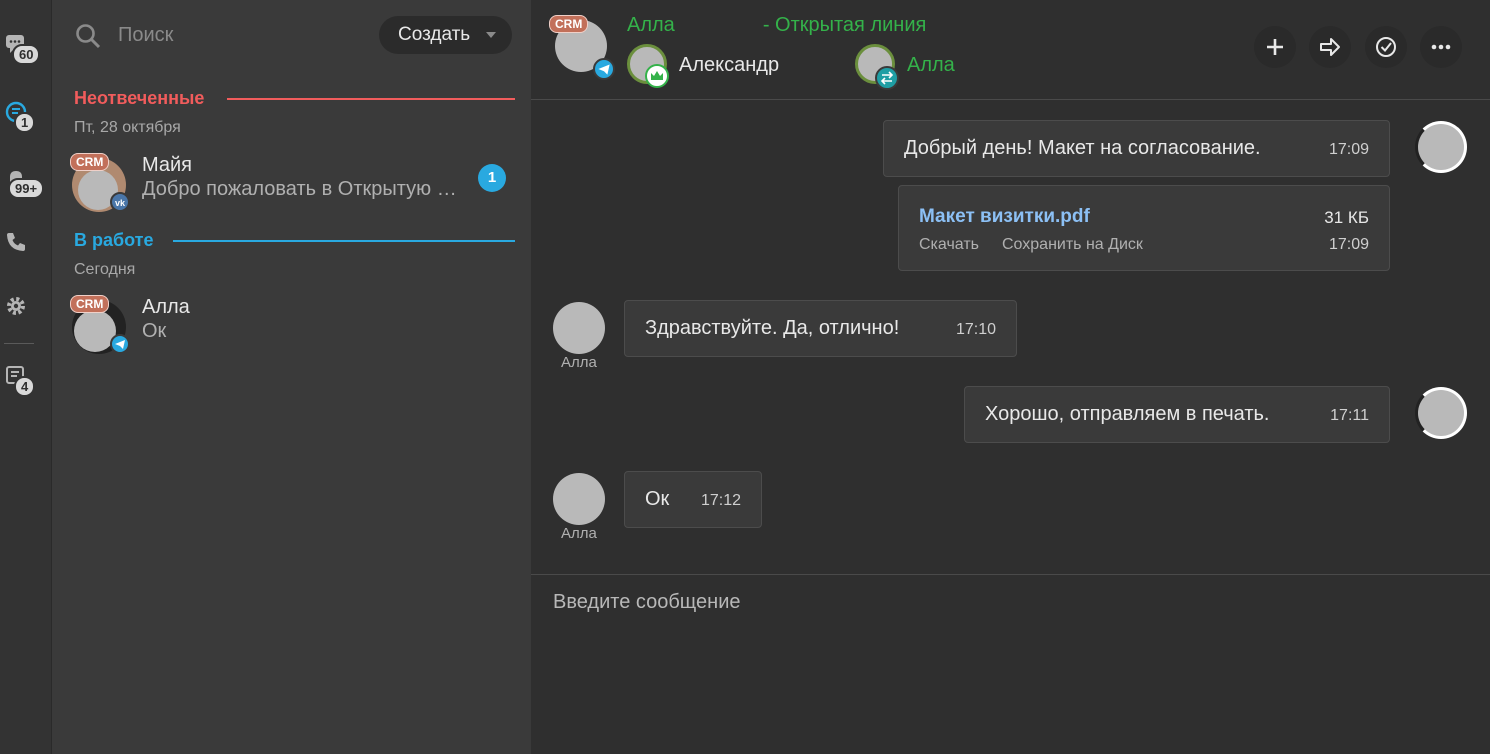 This screenshot has height=754, width=1490. I want to click on rail-divider, so click(19, 343).